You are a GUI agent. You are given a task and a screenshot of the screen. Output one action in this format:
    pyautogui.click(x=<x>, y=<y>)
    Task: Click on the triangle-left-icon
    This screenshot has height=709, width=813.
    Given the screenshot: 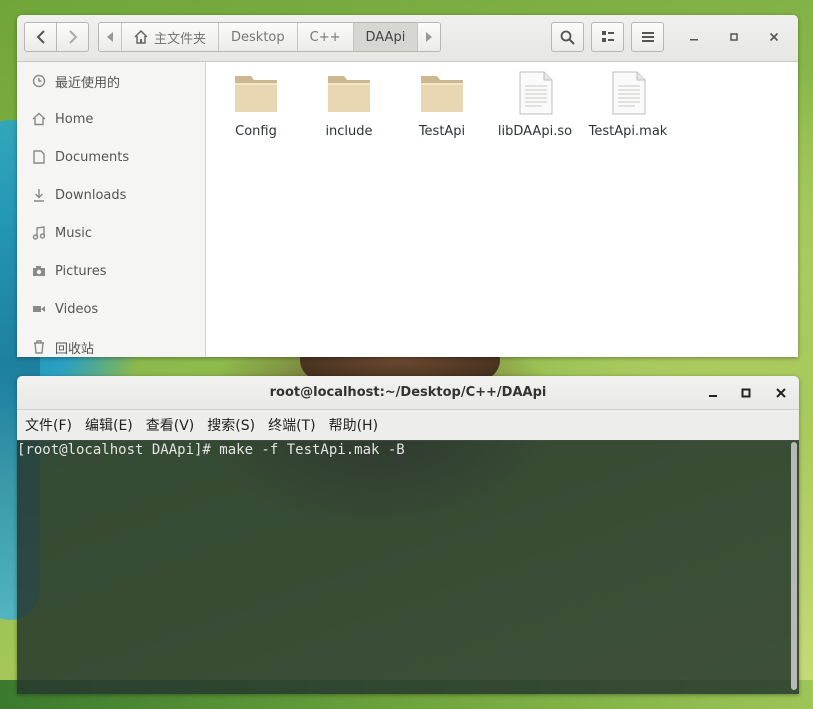 What is the action you would take?
    pyautogui.click(x=110, y=37)
    